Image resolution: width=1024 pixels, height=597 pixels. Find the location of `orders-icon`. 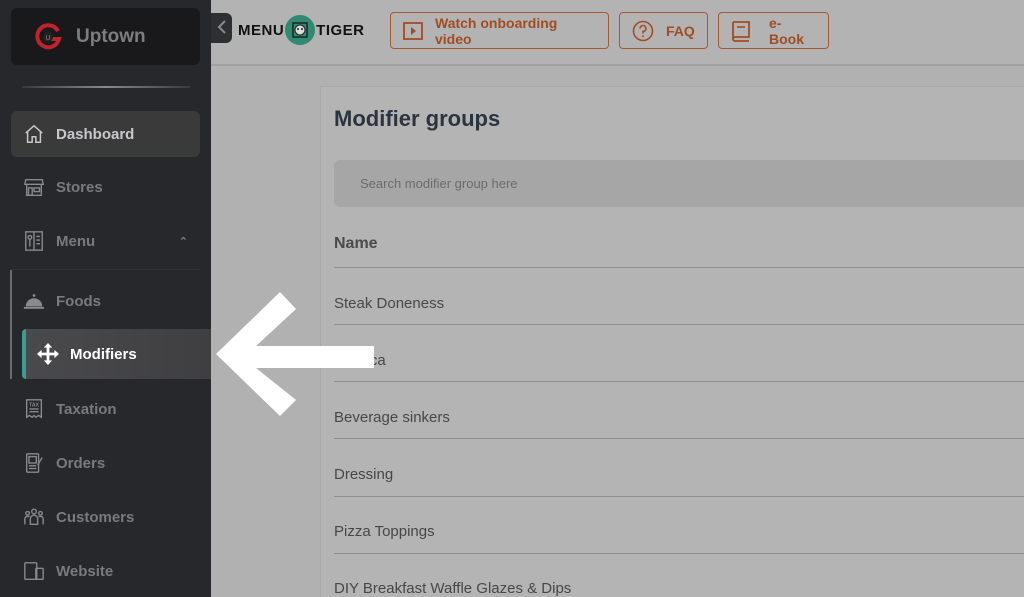

orders-icon is located at coordinates (34, 463).